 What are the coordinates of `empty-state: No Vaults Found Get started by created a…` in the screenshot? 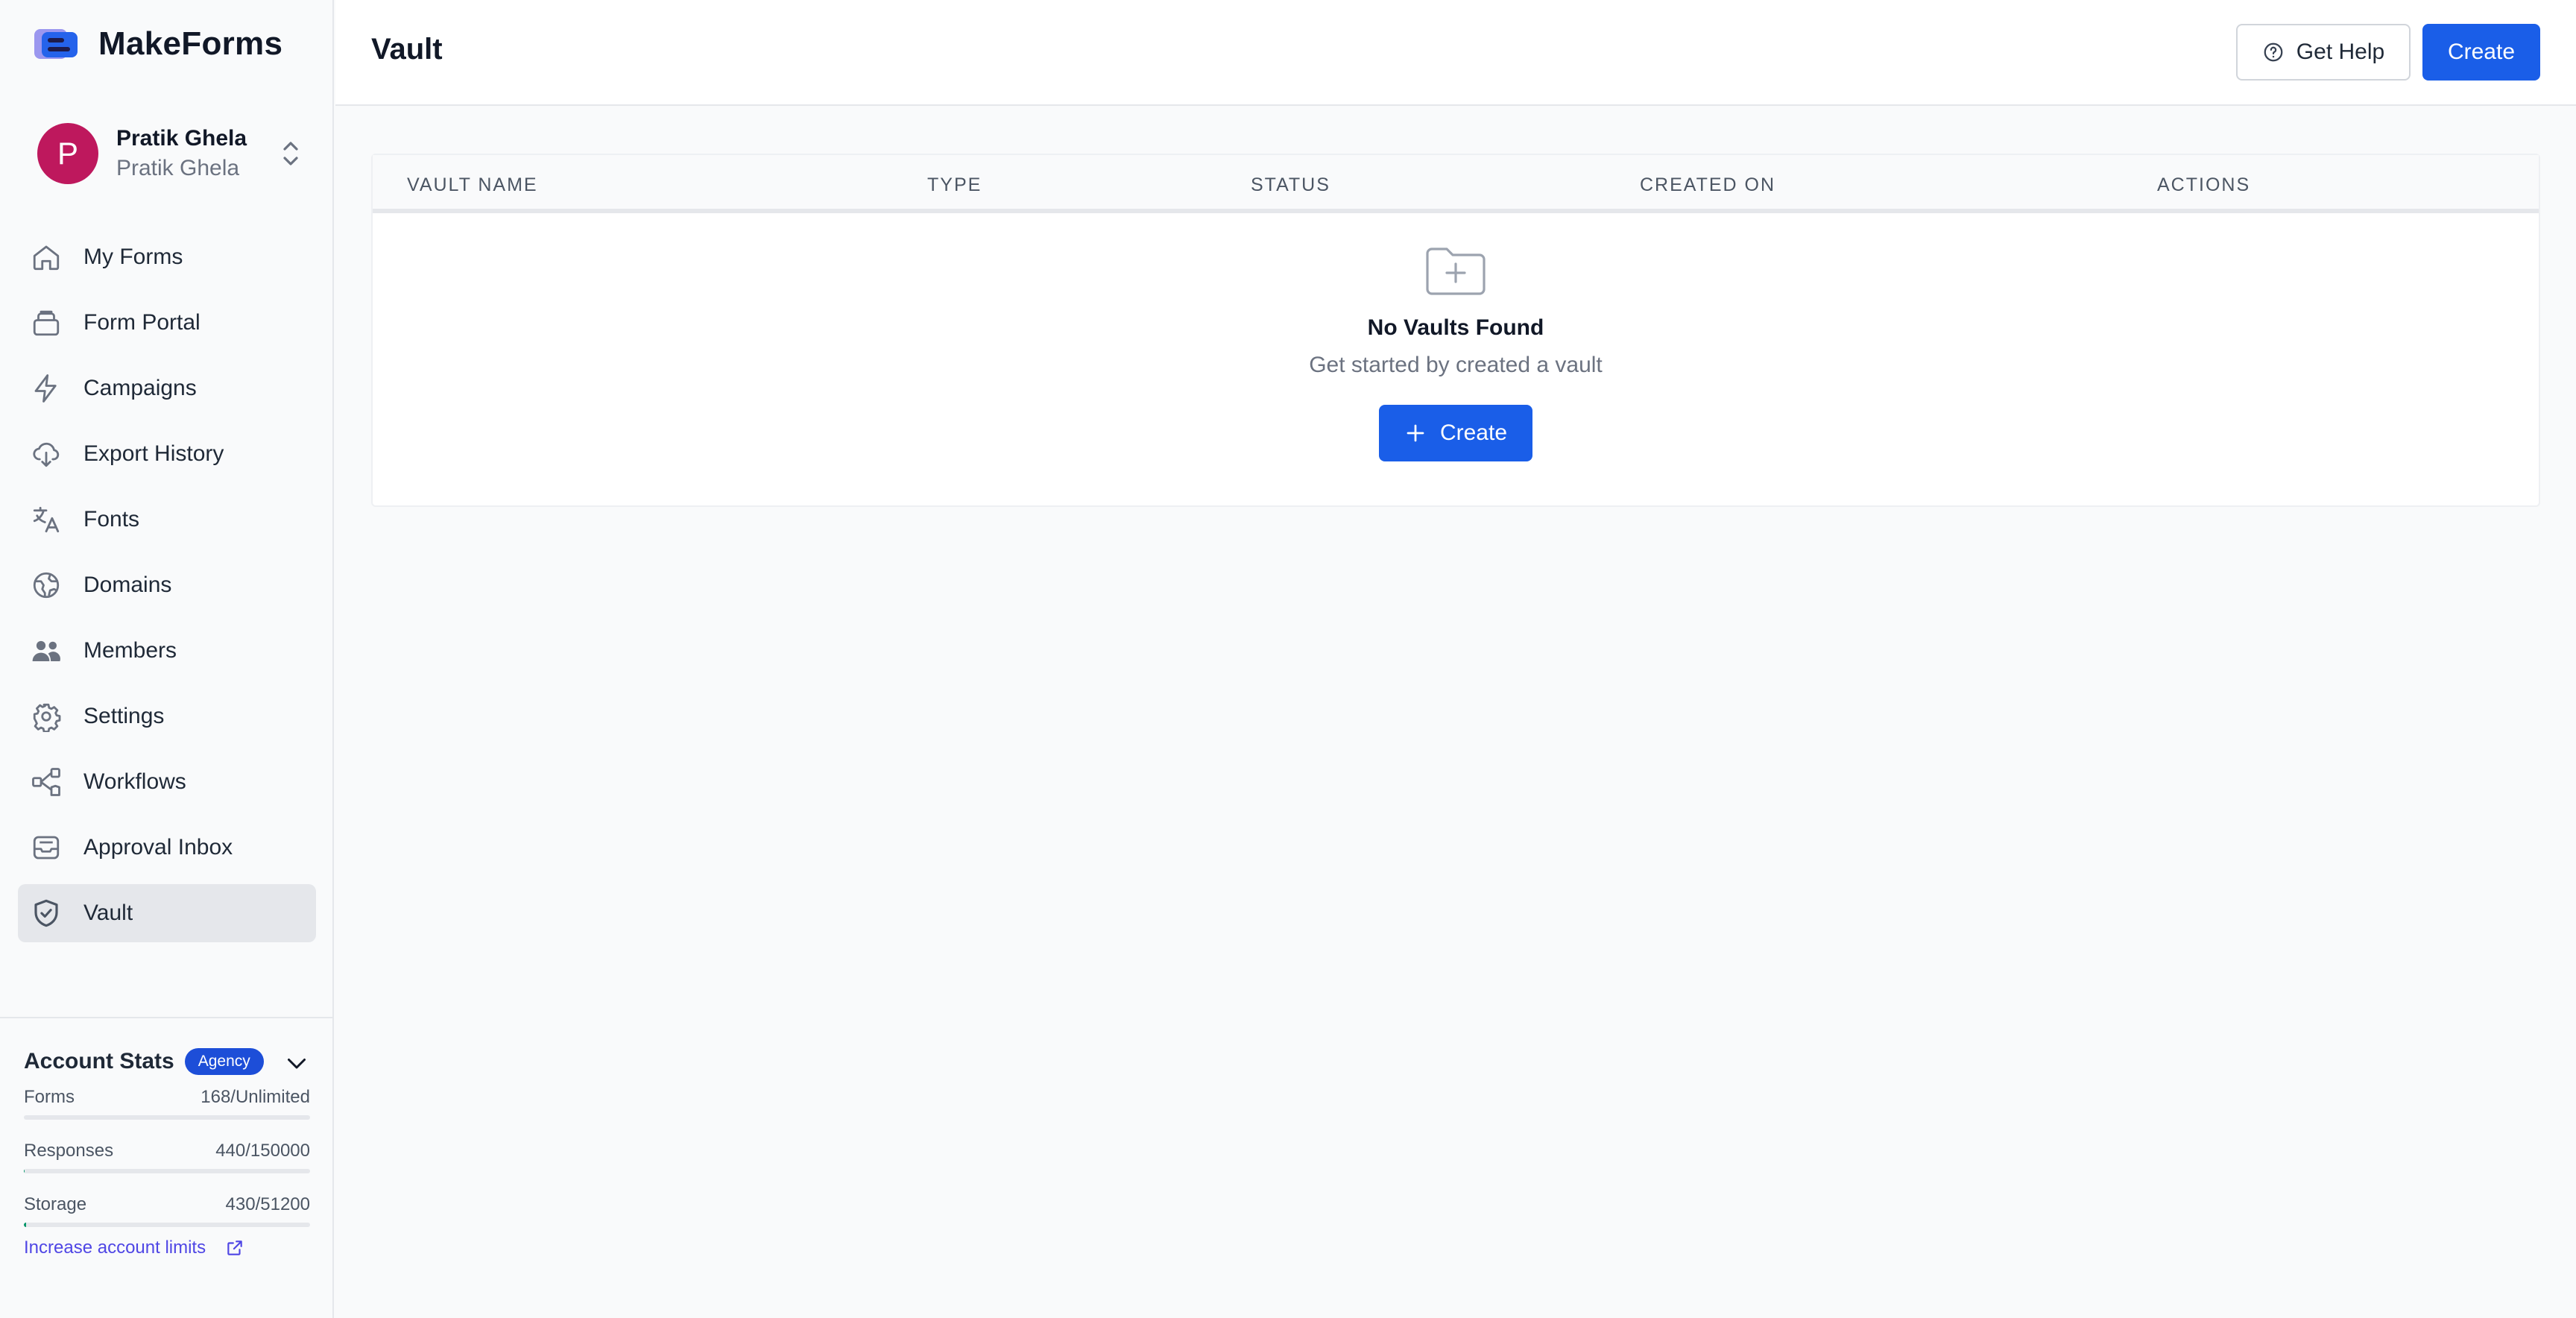 It's located at (1456, 353).